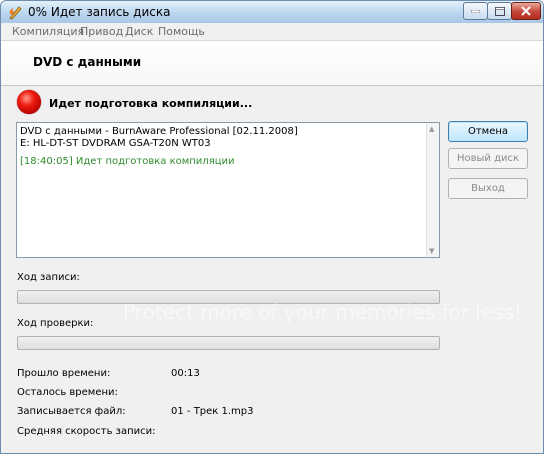 This screenshot has height=454, width=544. I want to click on menu-bar: Компиляция Привод Диск Помощь, so click(272, 32).